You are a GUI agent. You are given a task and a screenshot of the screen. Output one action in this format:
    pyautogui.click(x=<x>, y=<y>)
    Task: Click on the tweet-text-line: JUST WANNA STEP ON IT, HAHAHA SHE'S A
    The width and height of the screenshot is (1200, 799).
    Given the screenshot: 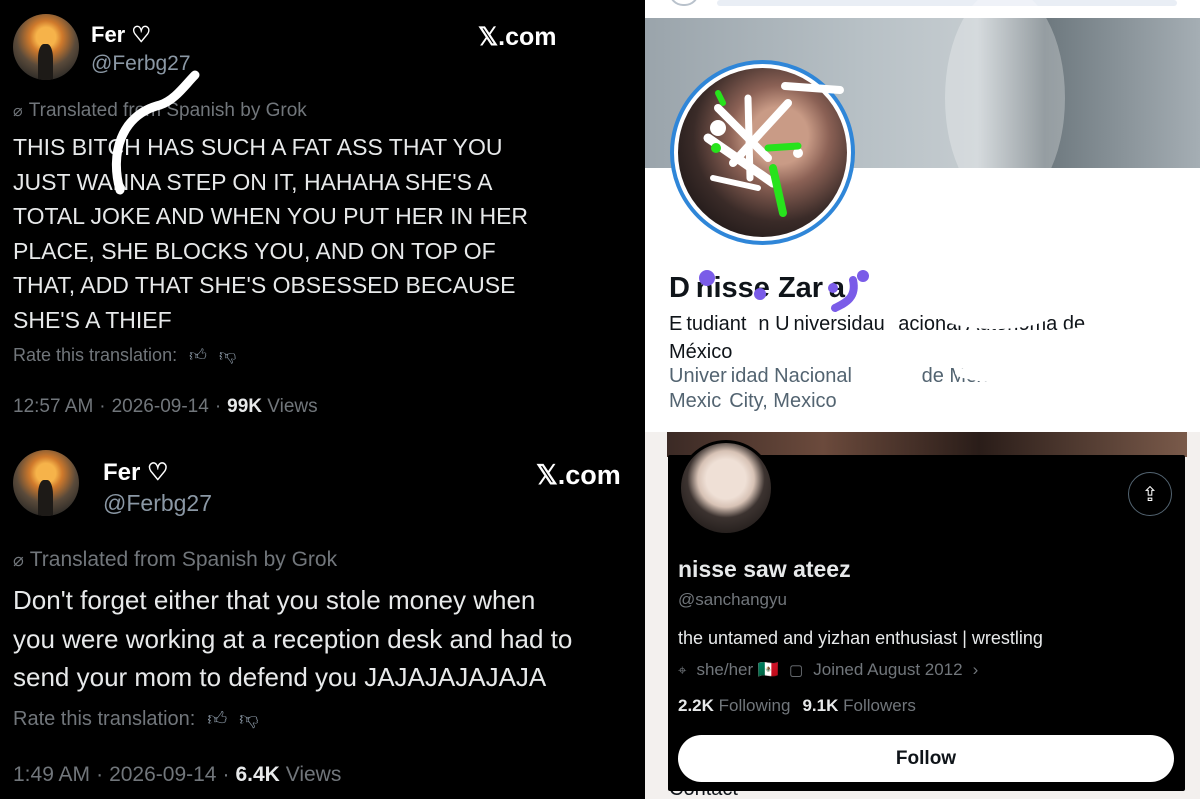 What is the action you would take?
    pyautogui.click(x=253, y=181)
    